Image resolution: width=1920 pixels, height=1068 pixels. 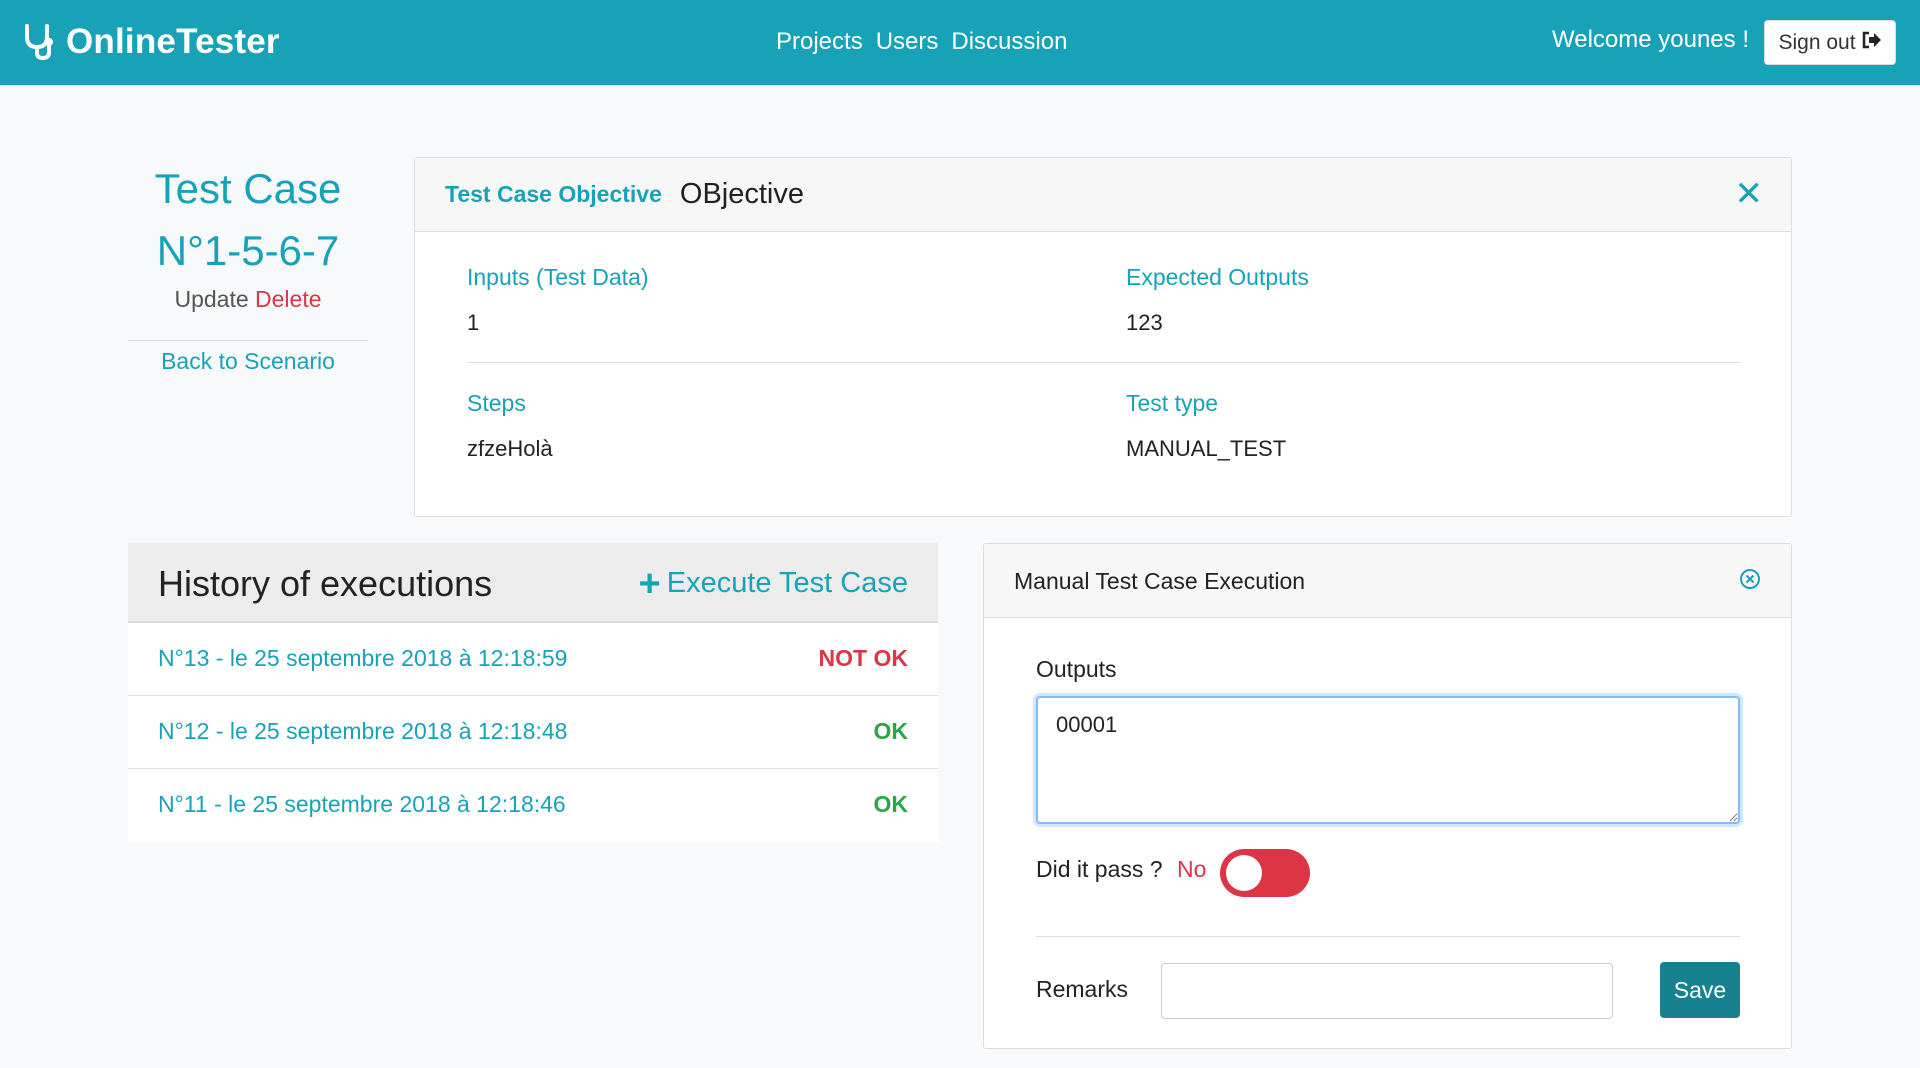 I want to click on back-to-scenario-link: Back to Scenario, so click(x=248, y=361).